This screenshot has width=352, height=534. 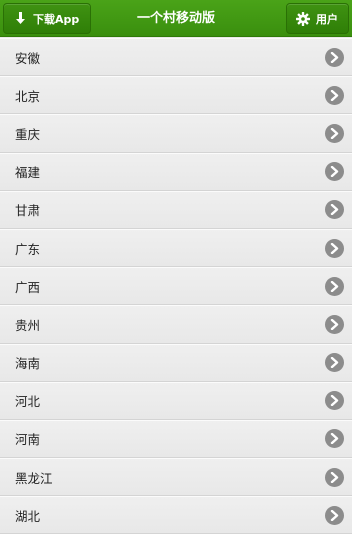 I want to click on list-item: 甘肃, so click(x=176, y=209).